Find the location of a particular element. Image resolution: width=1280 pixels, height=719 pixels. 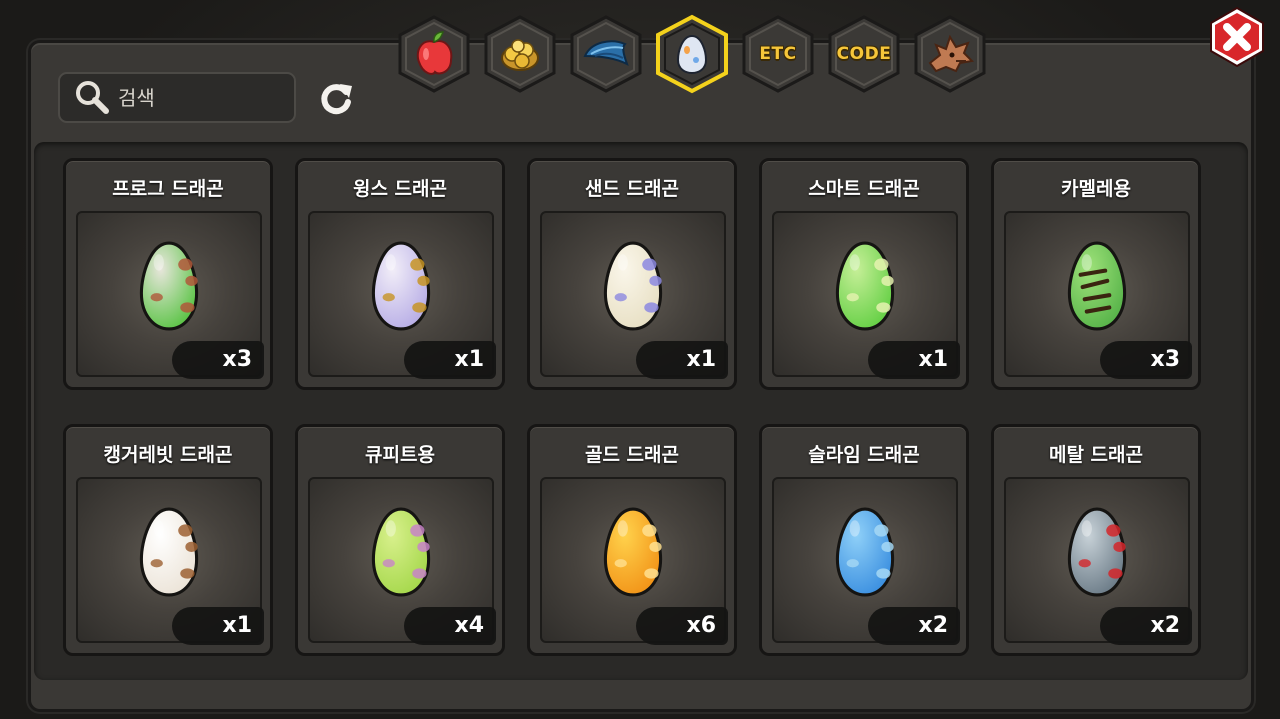

egg-card: 슬라임 드래곤 x2 is located at coordinates (864, 540).